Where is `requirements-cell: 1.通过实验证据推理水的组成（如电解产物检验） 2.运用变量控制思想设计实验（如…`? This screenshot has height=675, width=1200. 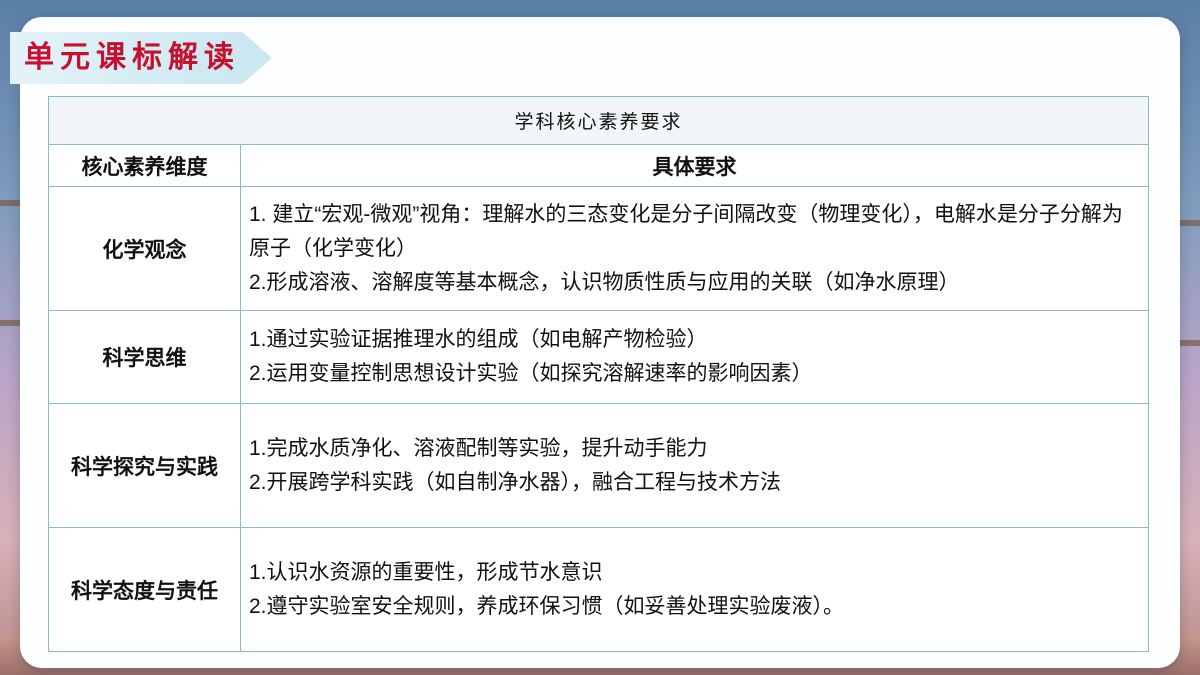 requirements-cell: 1.通过实验证据推理水的组成（如电解产物检验） 2.运用变量控制思想设计实验（如… is located at coordinates (694, 357).